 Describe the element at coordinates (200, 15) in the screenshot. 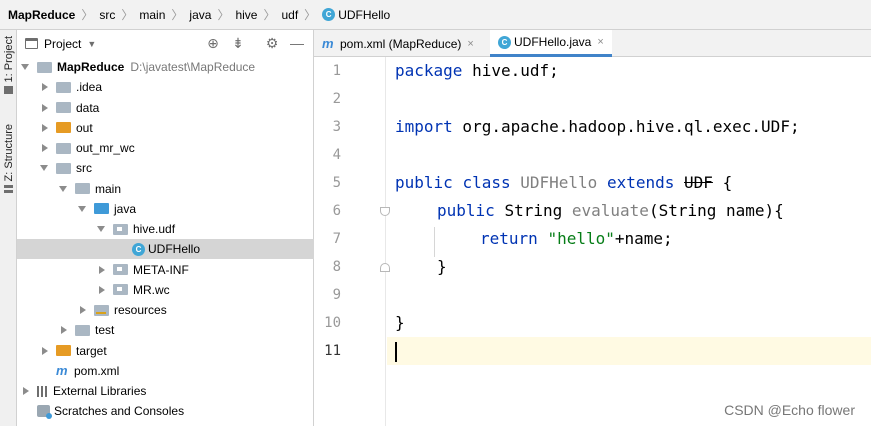

I see `breadcrumb-item-java: java` at that location.